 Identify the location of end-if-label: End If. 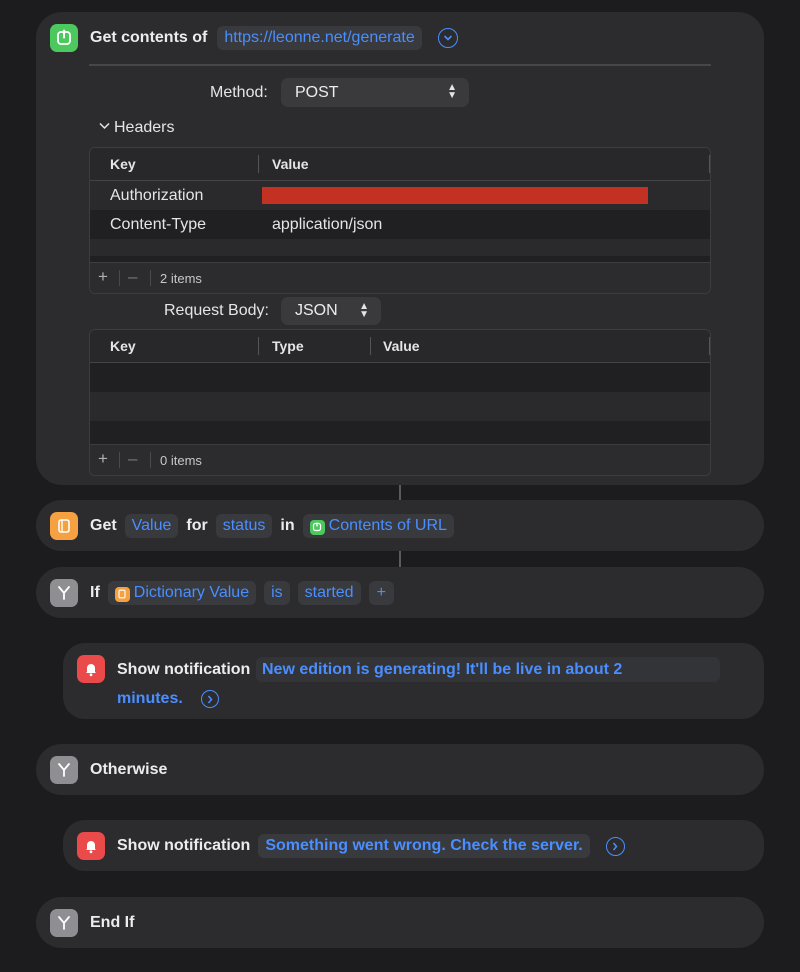
(112, 922).